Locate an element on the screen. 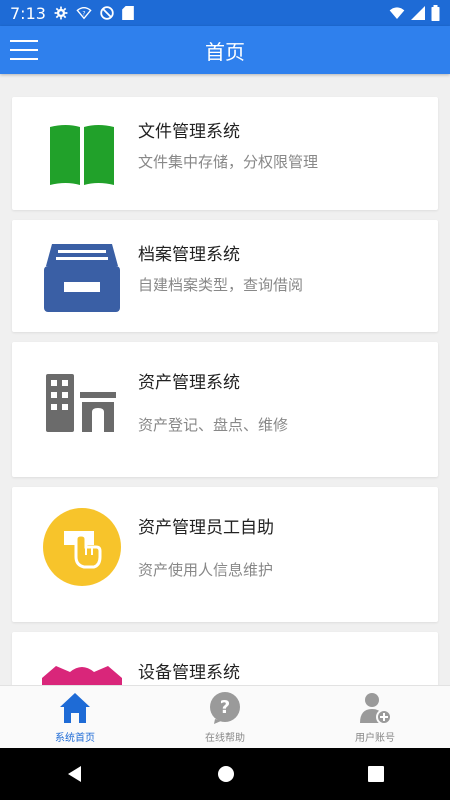  hand-tap-icon is located at coordinates (82, 547).